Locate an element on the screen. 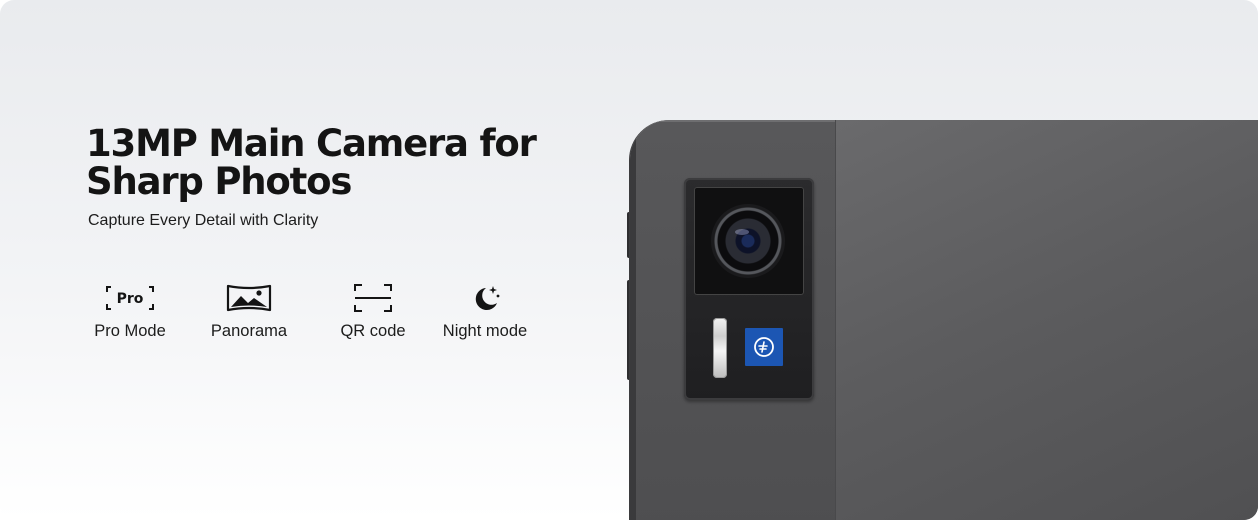 This screenshot has width=1258, height=520. lens-glint is located at coordinates (742, 232).